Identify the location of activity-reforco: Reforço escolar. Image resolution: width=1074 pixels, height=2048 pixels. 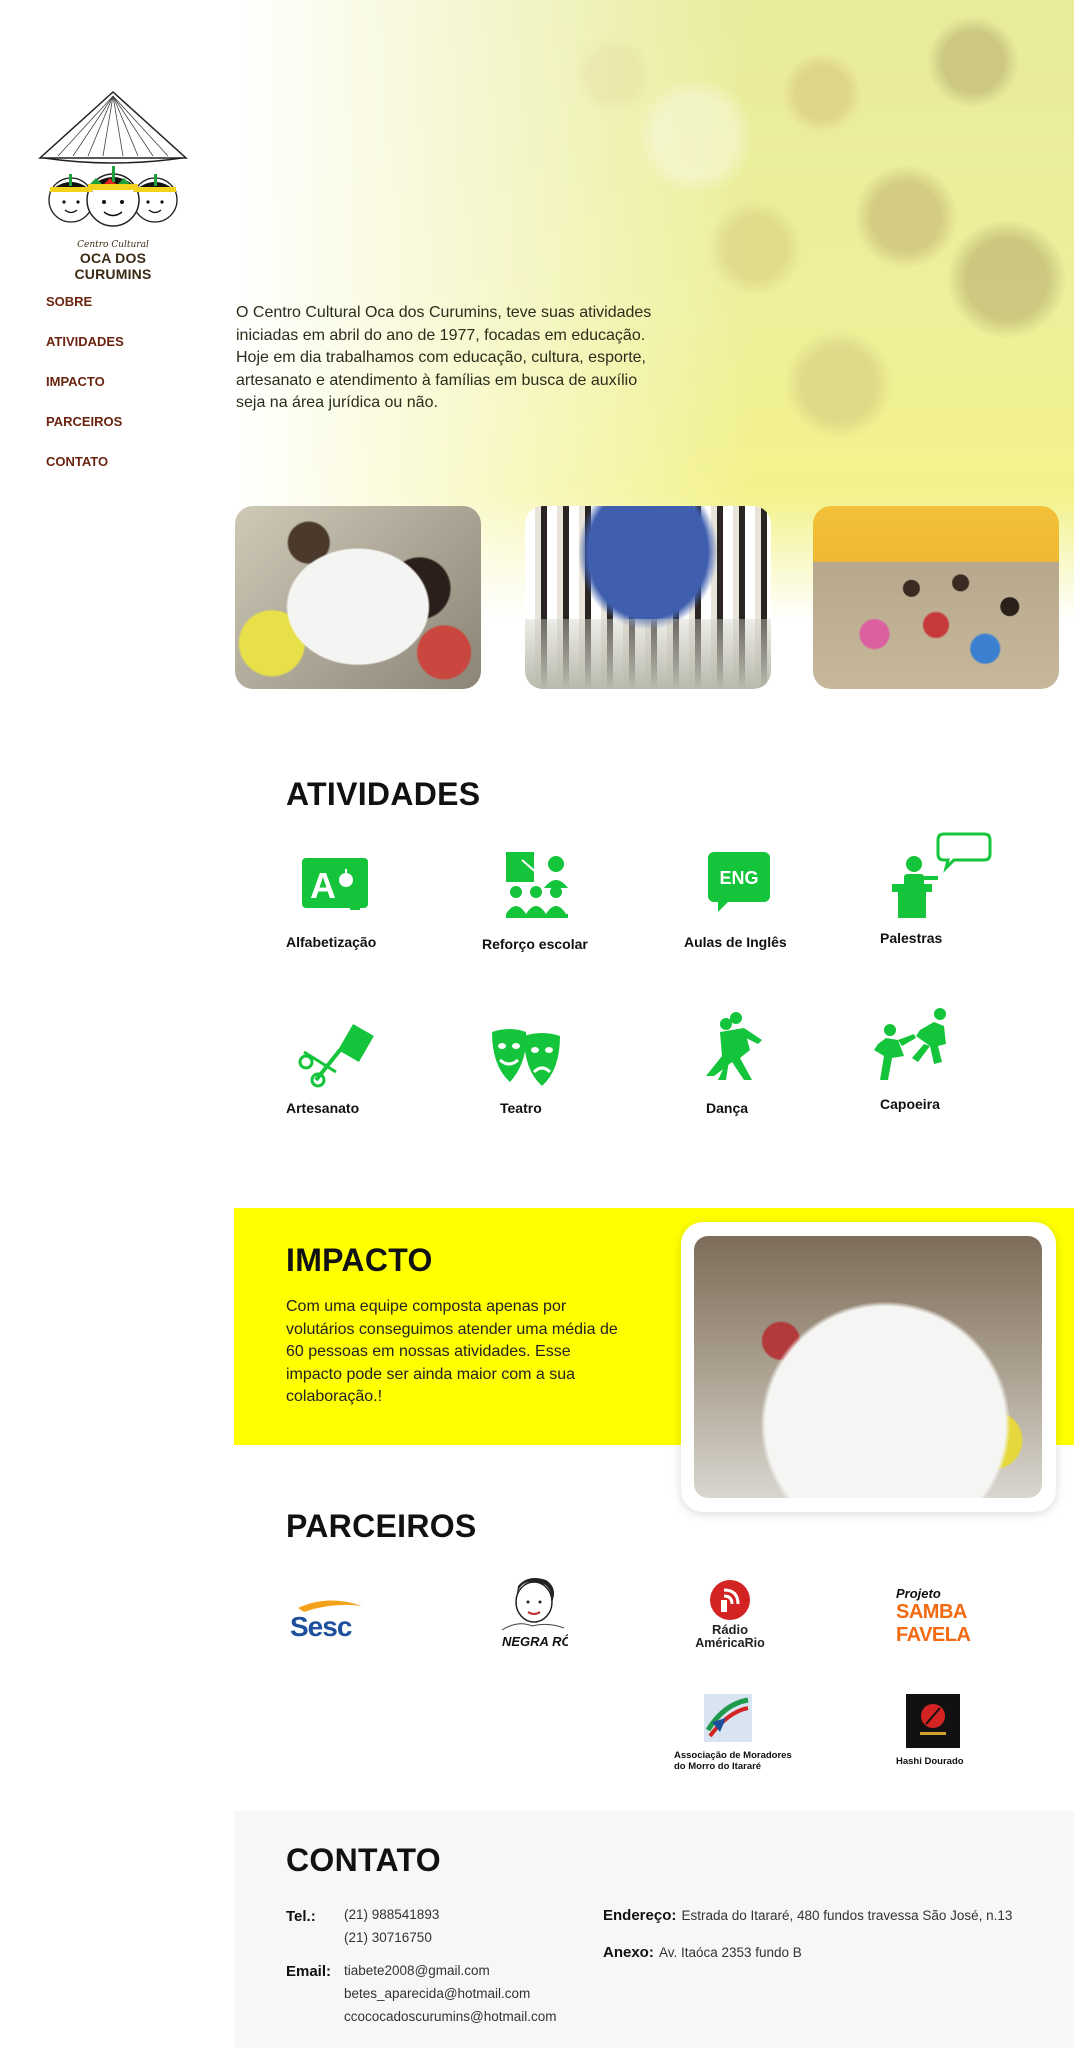
(557, 913).